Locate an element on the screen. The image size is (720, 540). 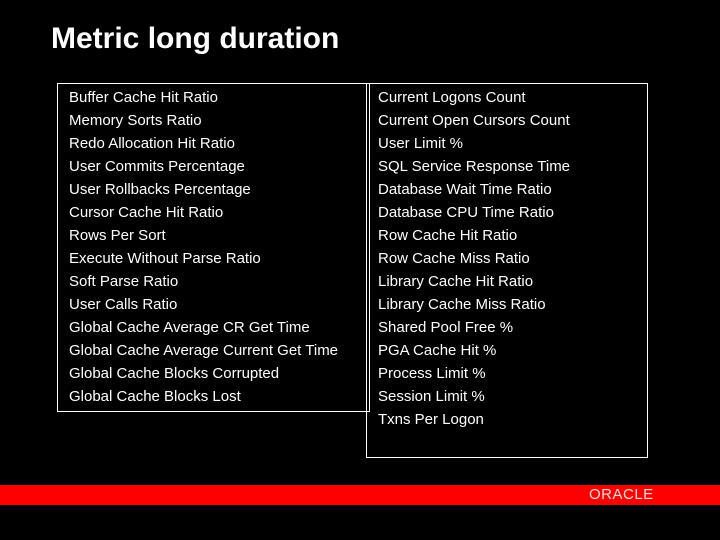
slide-title: Metric long duration is located at coordinates (195, 38).